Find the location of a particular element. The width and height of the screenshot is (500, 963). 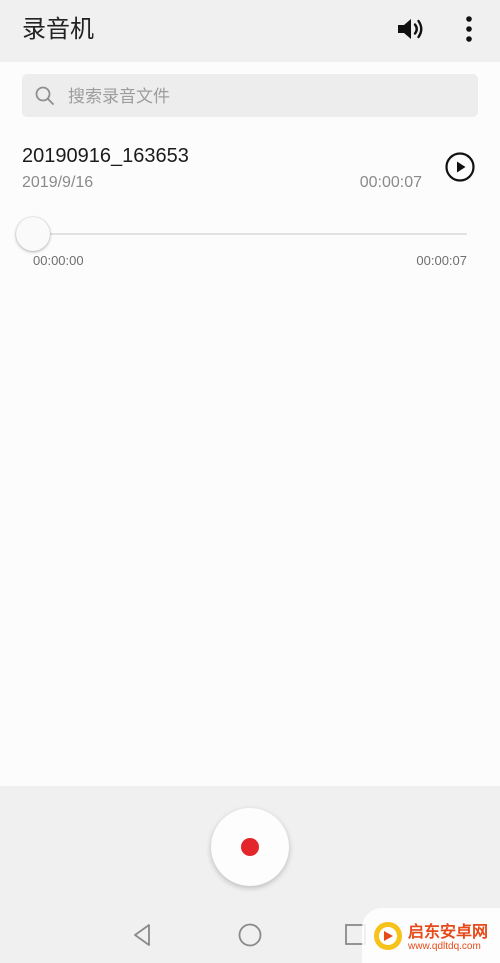

app-title: 录音机 is located at coordinates (58, 29).